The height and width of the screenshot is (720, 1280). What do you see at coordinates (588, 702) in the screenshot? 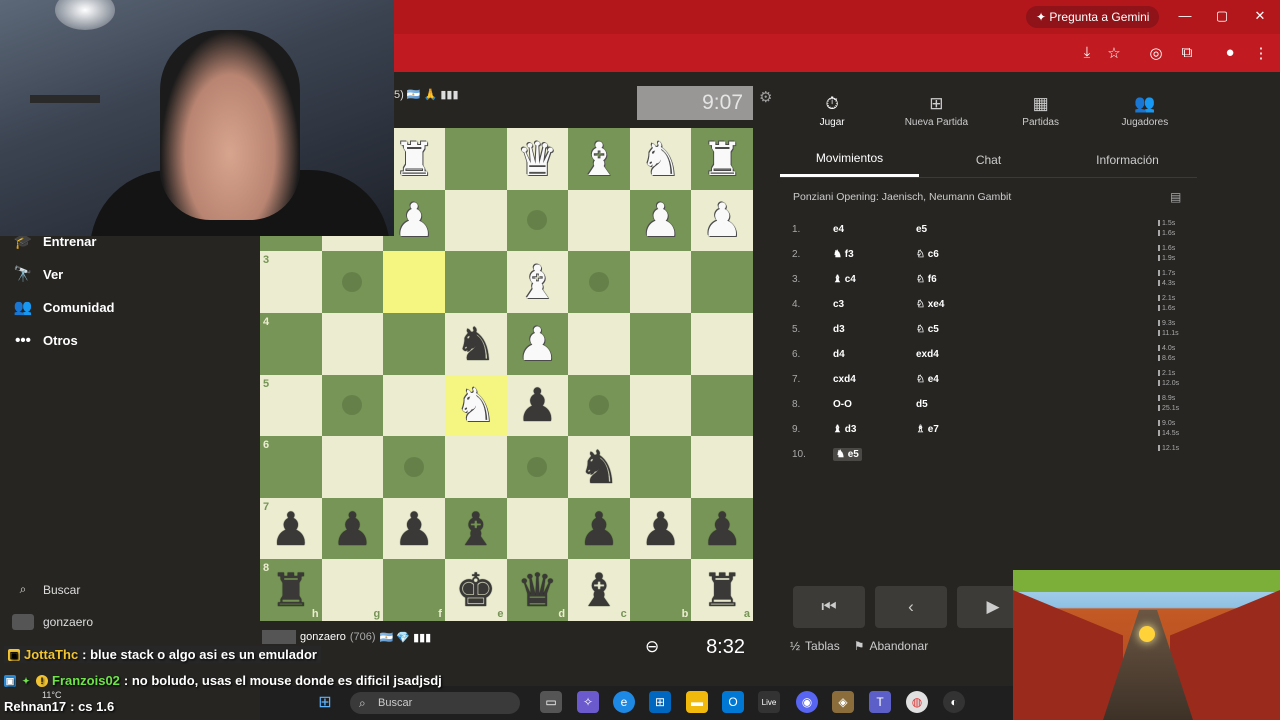
I see `copilot-icon: ✧` at bounding box center [588, 702].